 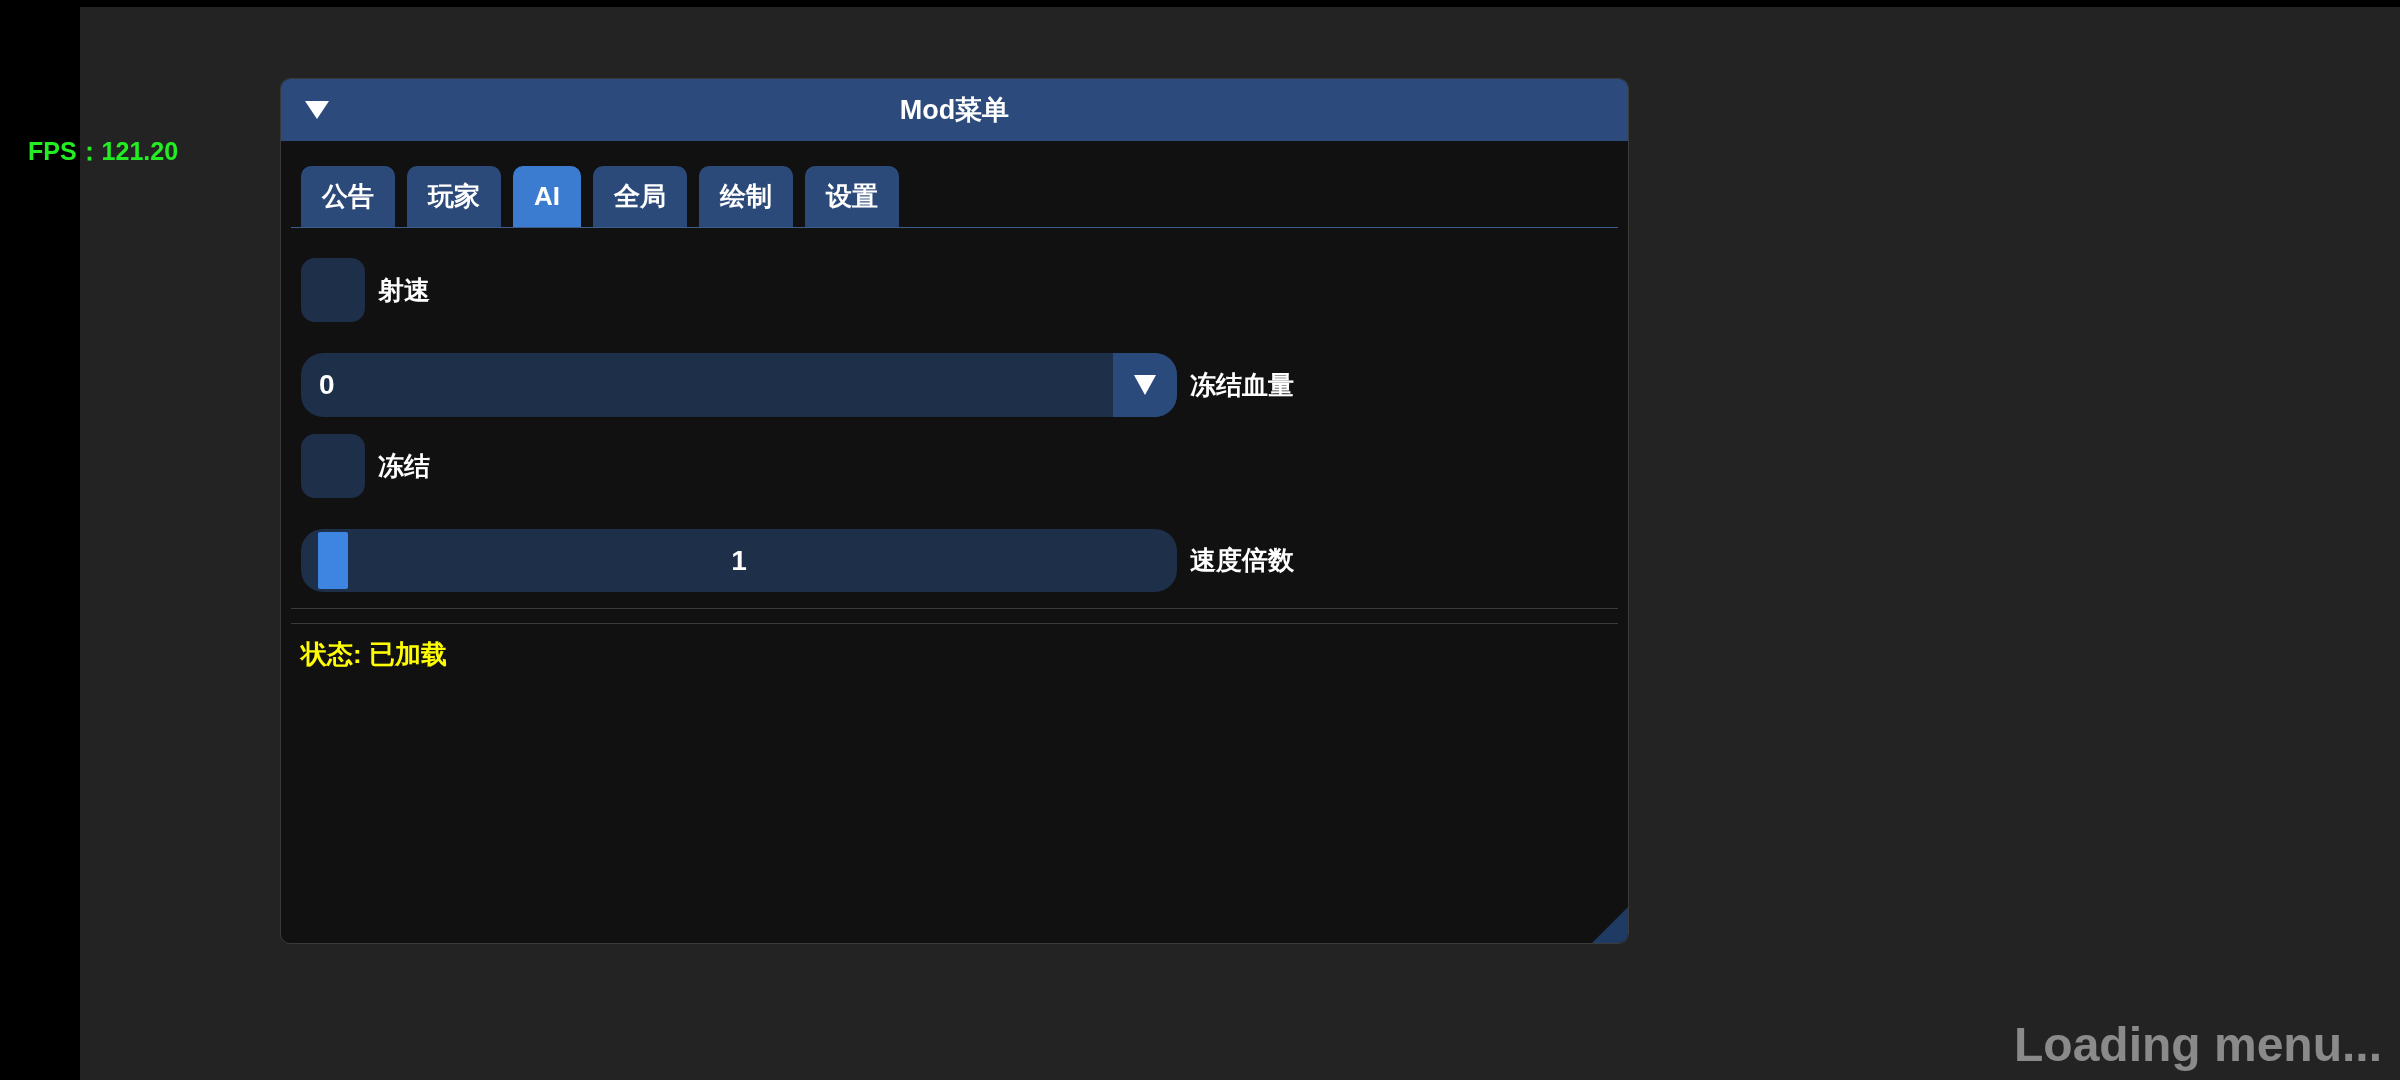 What do you see at coordinates (404, 290) in the screenshot?
I see `checkbox-label: 射速` at bounding box center [404, 290].